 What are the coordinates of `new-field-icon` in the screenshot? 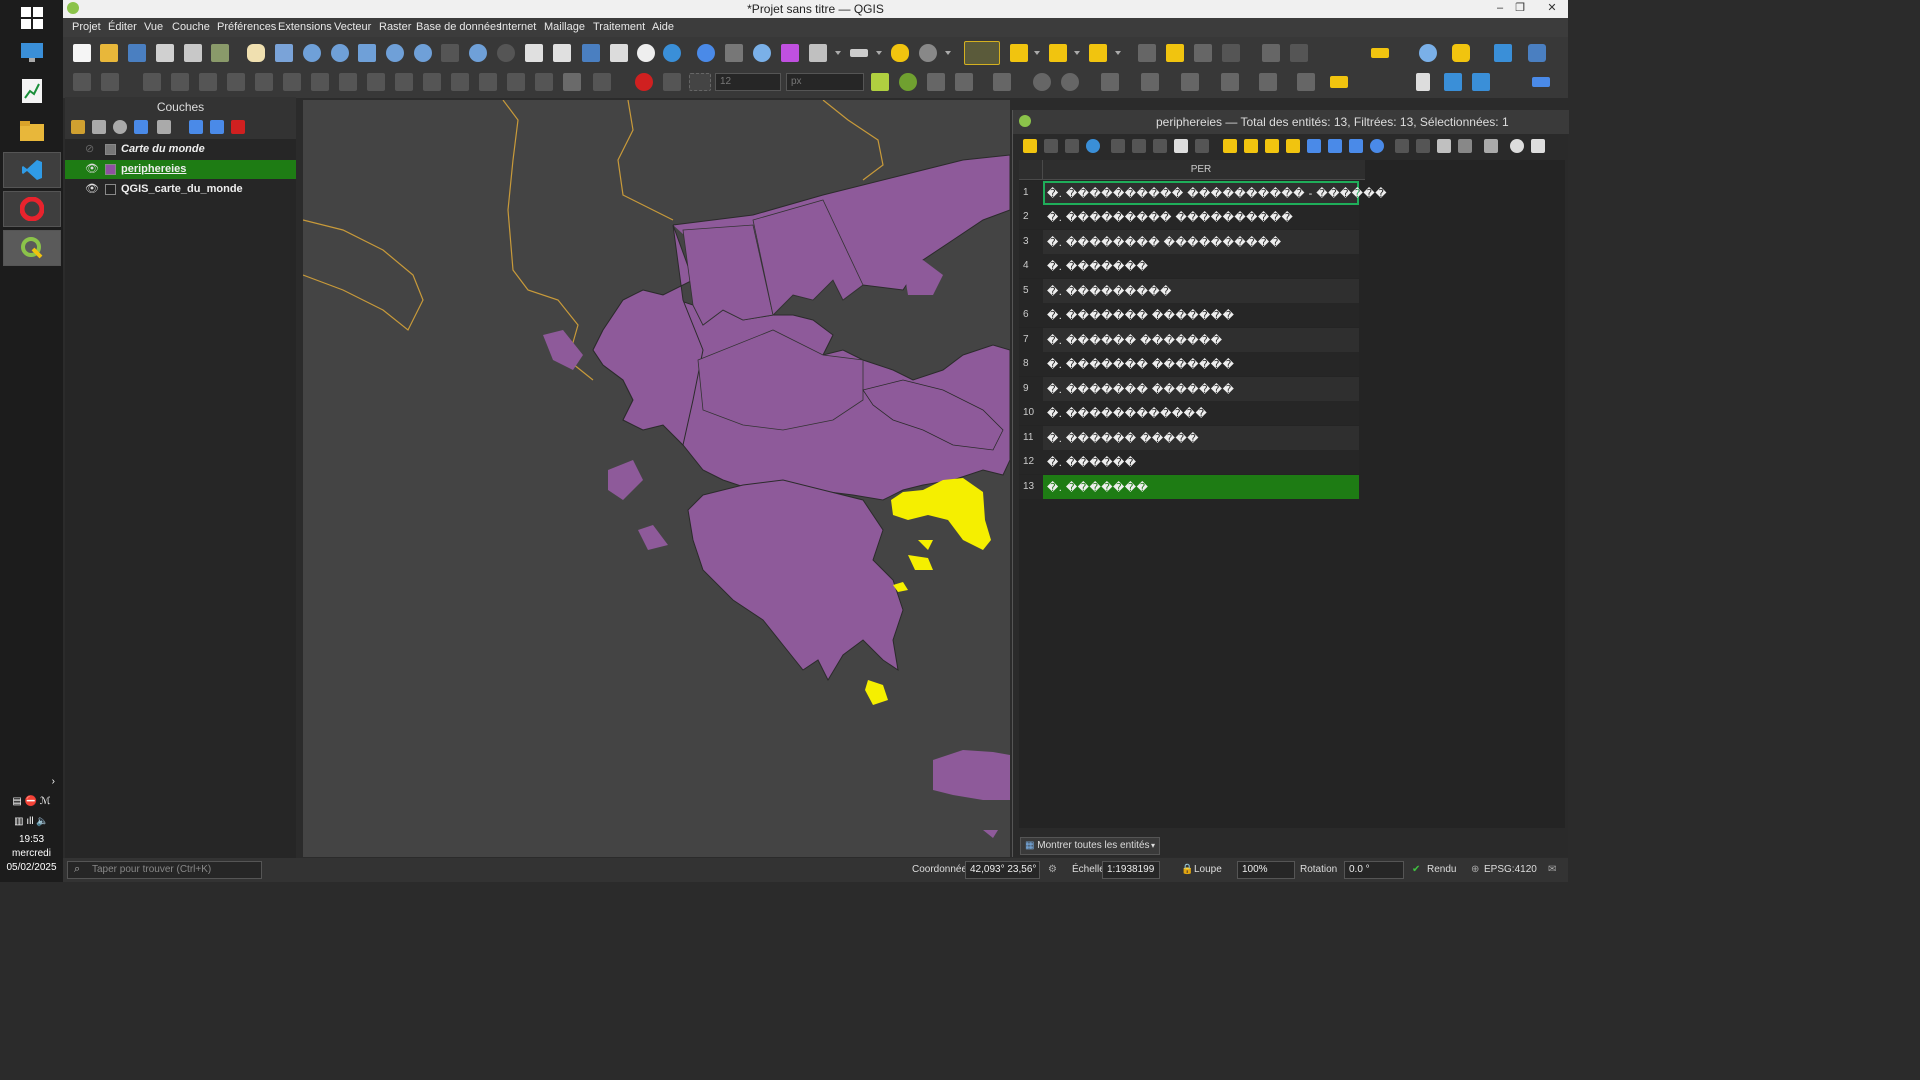 It's located at (1402, 146).